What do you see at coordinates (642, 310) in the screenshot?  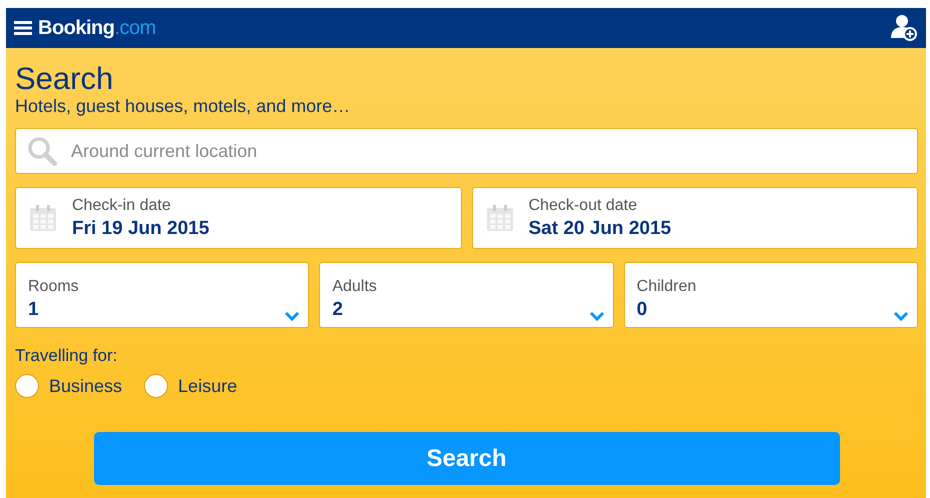 I see `field-value: 0` at bounding box center [642, 310].